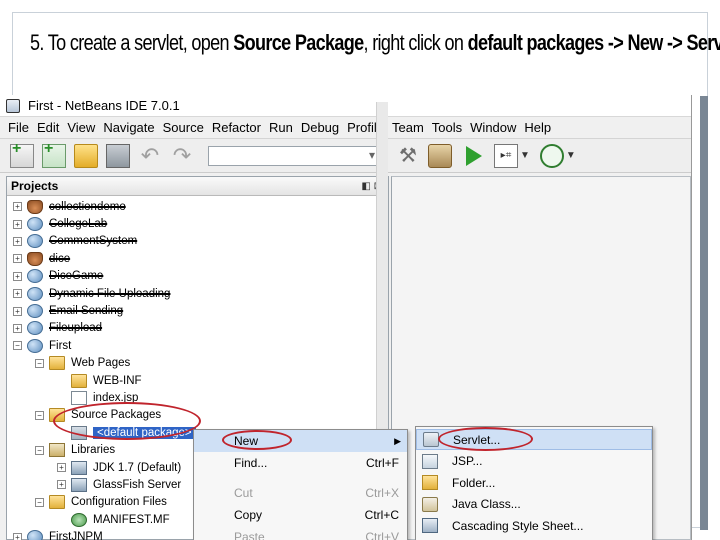 The image size is (720, 540). I want to click on menu-help: Help, so click(537, 127).